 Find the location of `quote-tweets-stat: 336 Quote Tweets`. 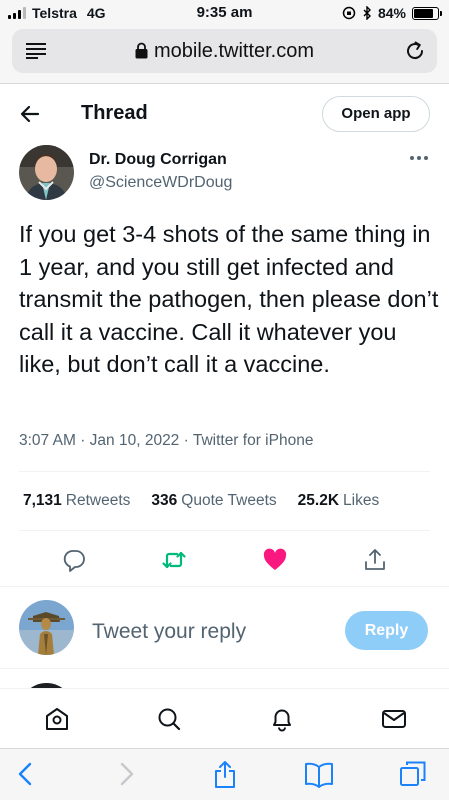

quote-tweets-stat: 336 Quote Tweets is located at coordinates (213, 501).